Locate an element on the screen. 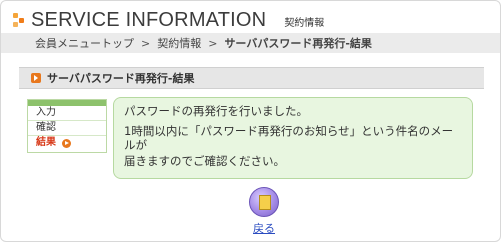  breadcrumb-item-member-top: 会員メニュートップ is located at coordinates (84, 43).